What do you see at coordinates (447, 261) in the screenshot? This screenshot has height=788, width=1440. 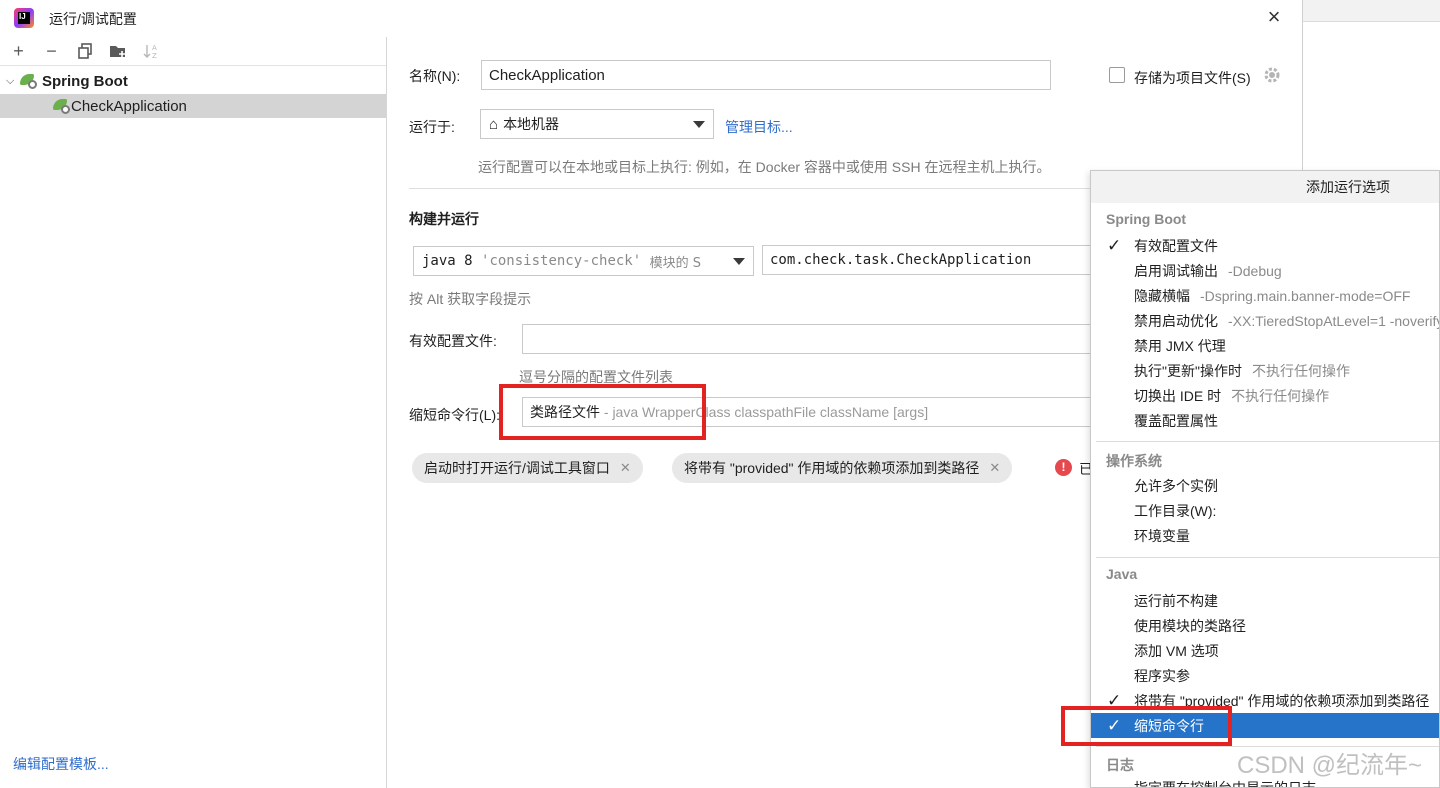 I see `jdk-version: java 8` at bounding box center [447, 261].